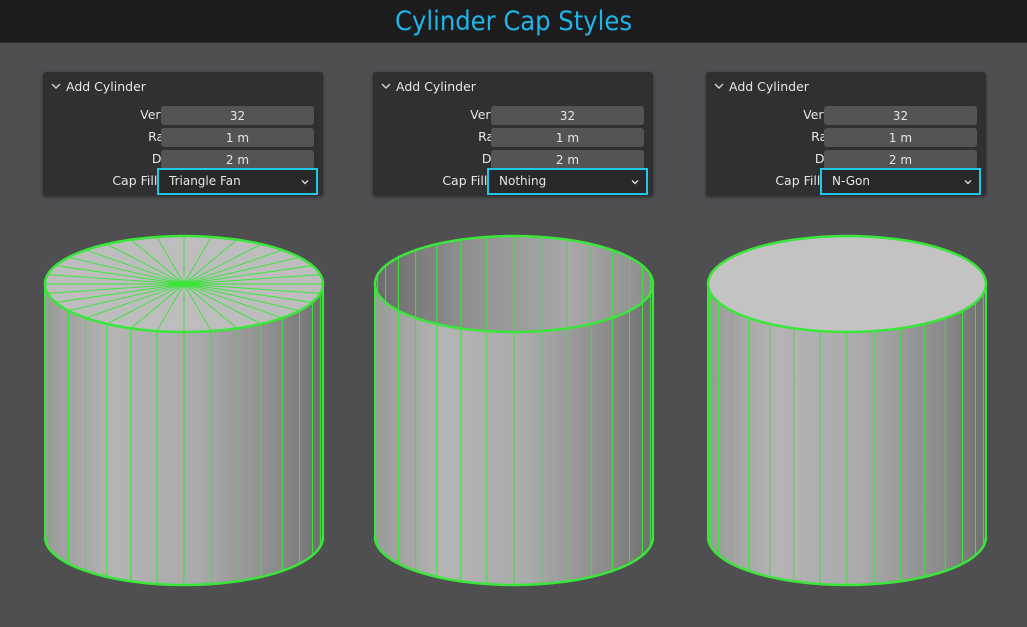 This screenshot has height=627, width=1027. I want to click on page-title: Cylinder Cap Styles, so click(513, 21).